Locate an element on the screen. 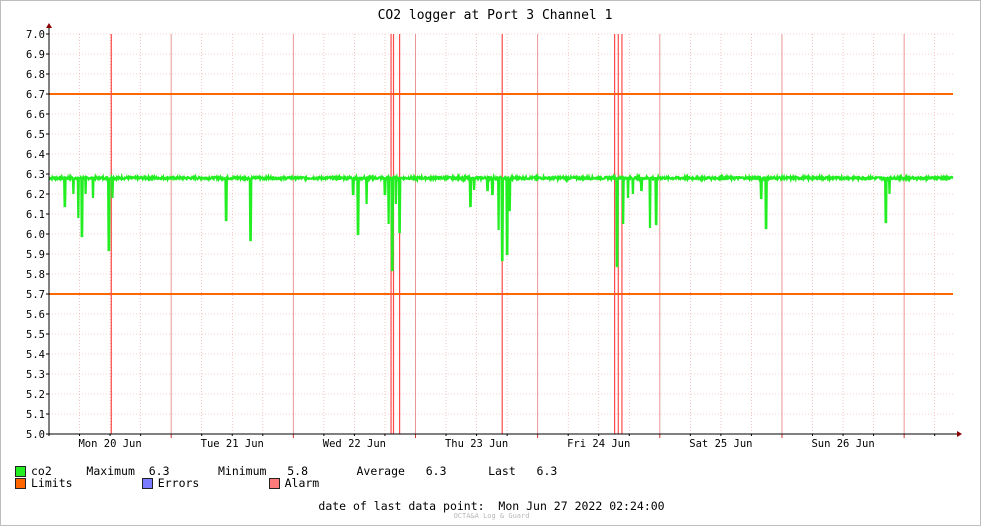 Image resolution: width=981 pixels, height=526 pixels. y-axis-arrow is located at coordinates (49, 25).